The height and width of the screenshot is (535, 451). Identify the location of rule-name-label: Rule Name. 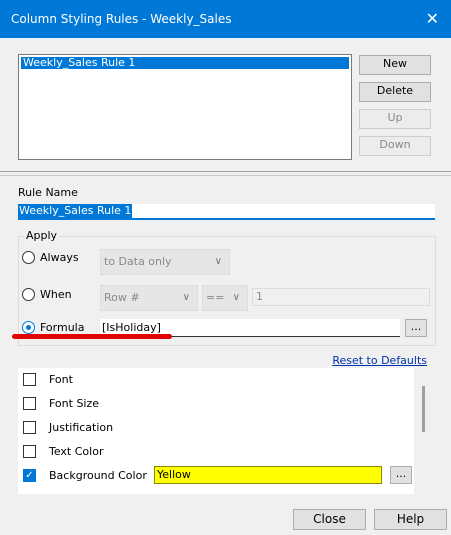
(48, 192).